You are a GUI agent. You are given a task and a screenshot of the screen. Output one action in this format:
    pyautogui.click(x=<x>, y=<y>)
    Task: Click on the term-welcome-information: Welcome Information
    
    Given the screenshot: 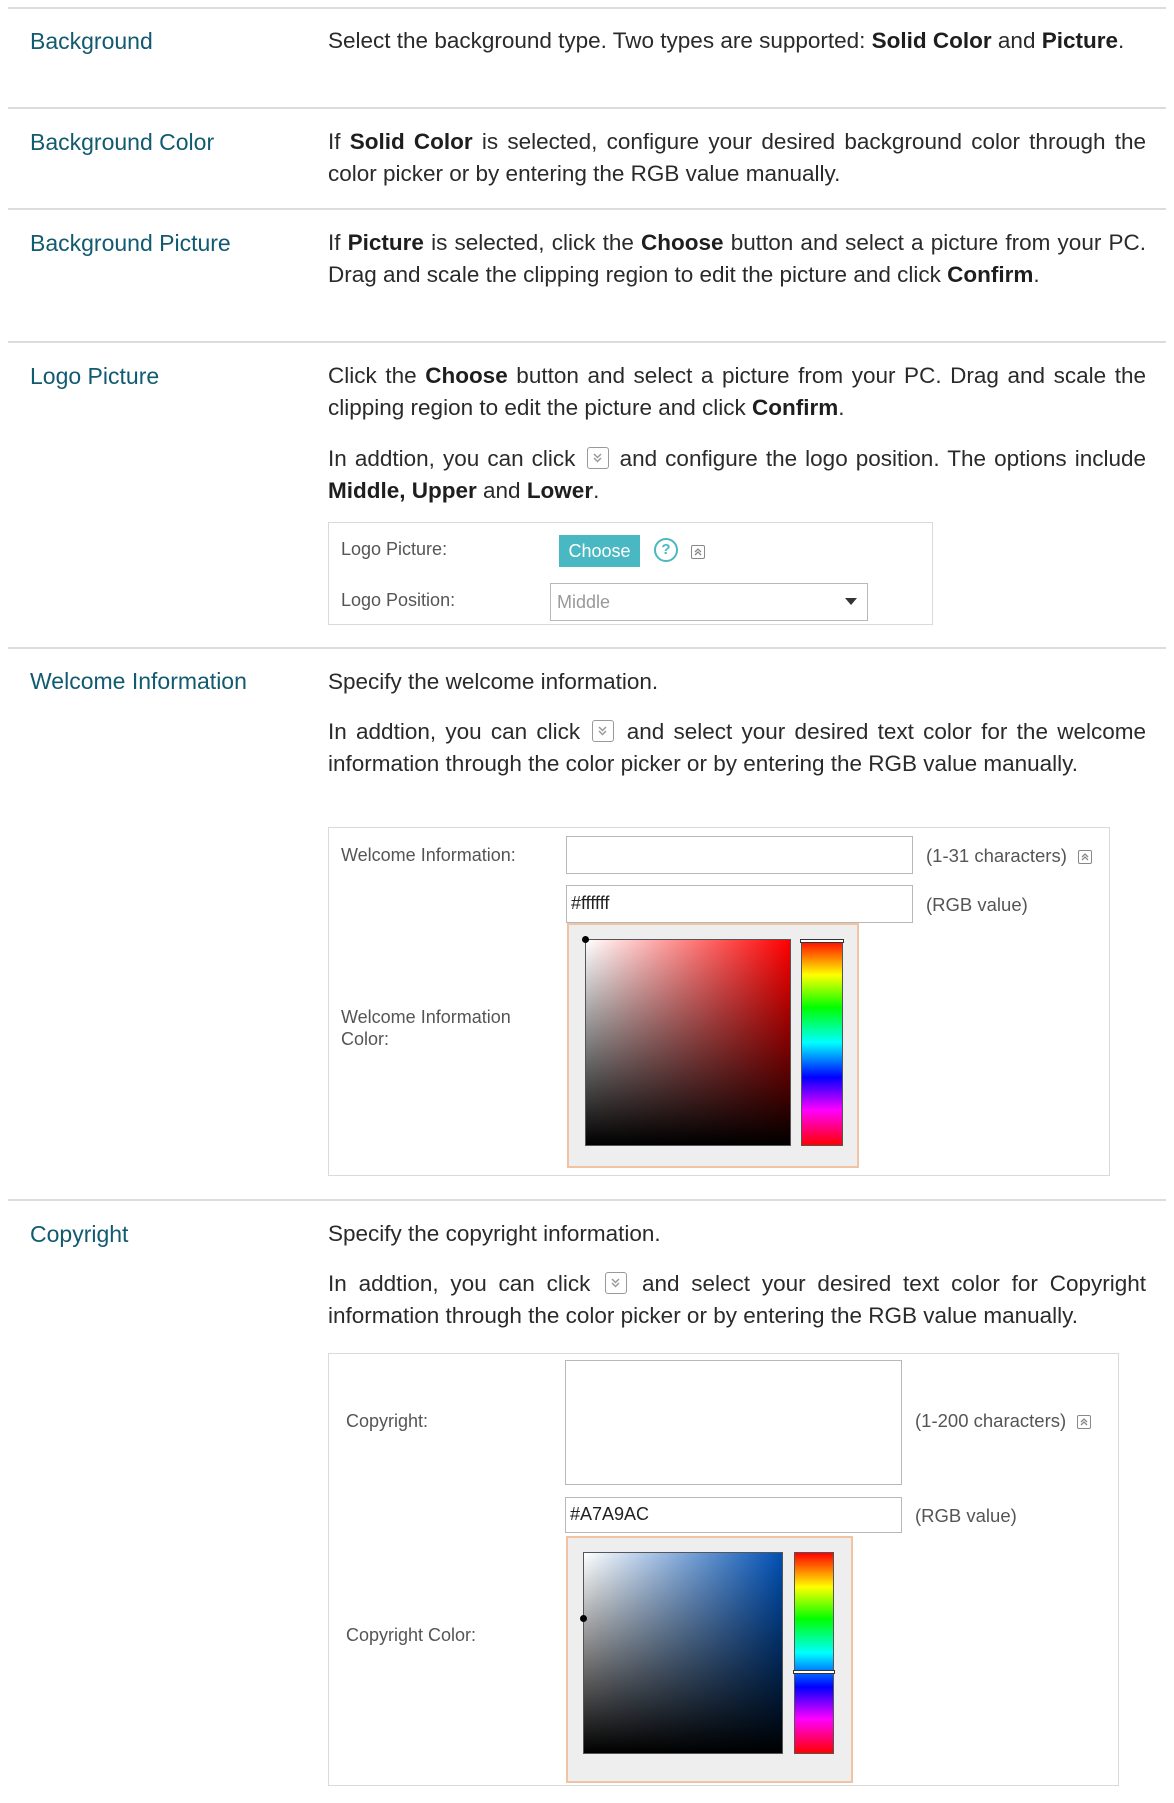 What is the action you would take?
    pyautogui.click(x=138, y=681)
    